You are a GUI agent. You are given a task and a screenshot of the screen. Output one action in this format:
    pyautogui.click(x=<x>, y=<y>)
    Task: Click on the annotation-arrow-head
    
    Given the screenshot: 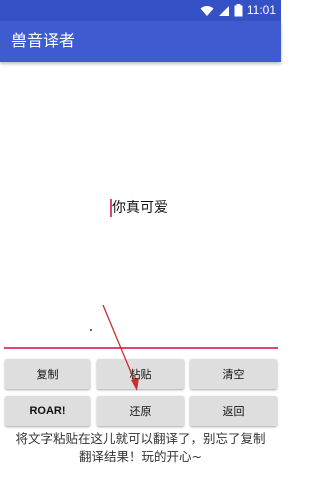 What is the action you would take?
    pyautogui.click(x=135, y=384)
    